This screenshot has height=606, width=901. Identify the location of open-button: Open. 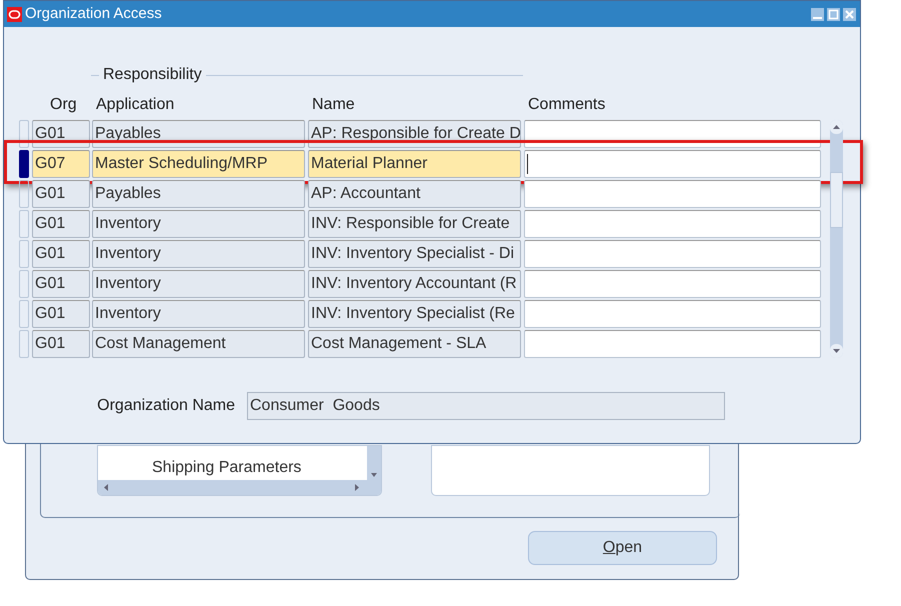
(622, 548).